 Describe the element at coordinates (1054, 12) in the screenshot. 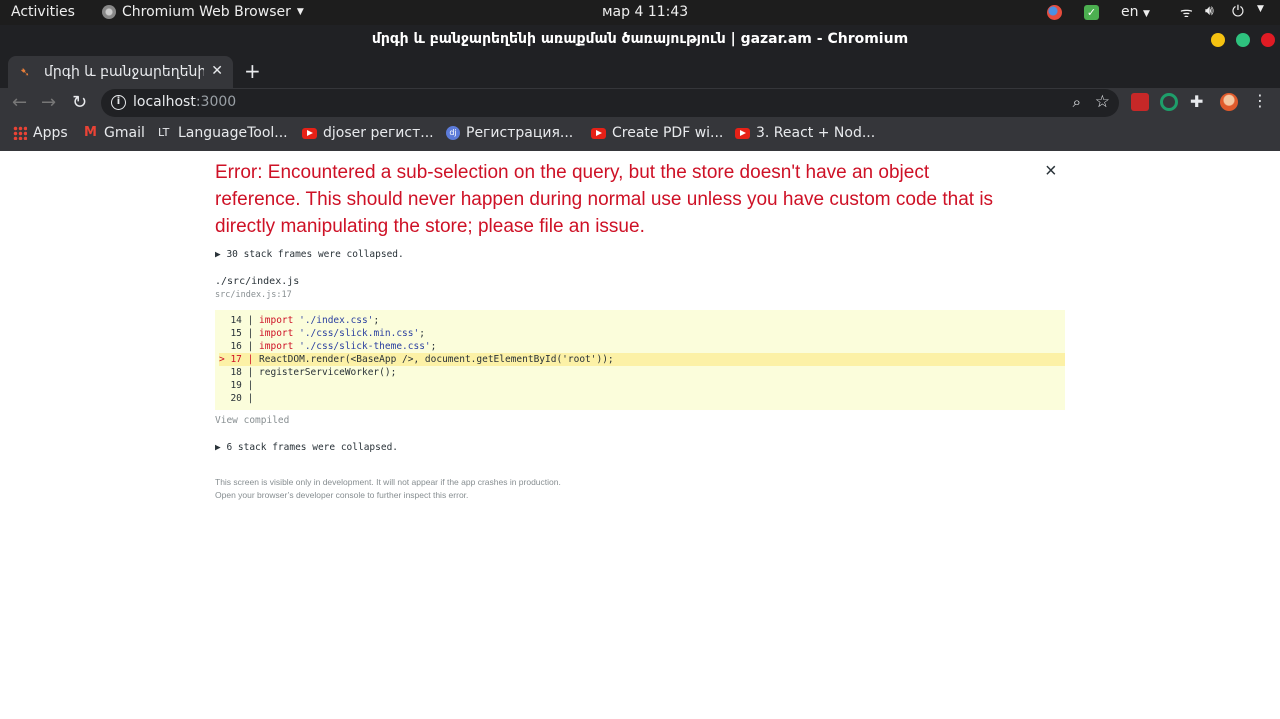

I see `tray-app-icon` at that location.